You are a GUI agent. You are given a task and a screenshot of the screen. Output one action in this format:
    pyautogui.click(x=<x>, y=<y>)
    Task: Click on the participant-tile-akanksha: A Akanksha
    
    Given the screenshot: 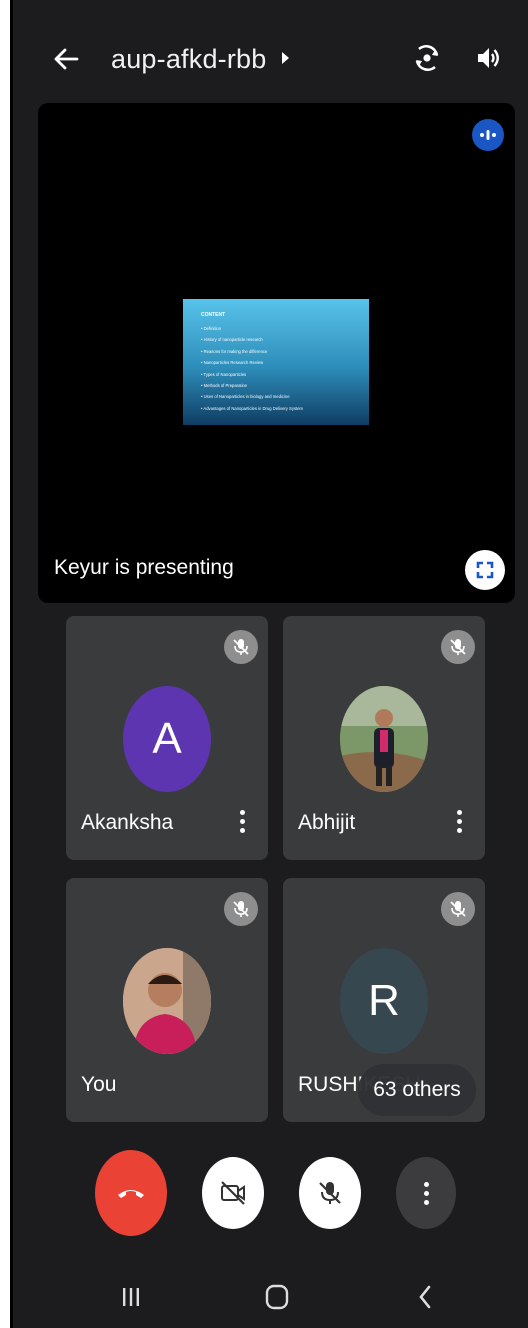 What is the action you would take?
    pyautogui.click(x=167, y=738)
    